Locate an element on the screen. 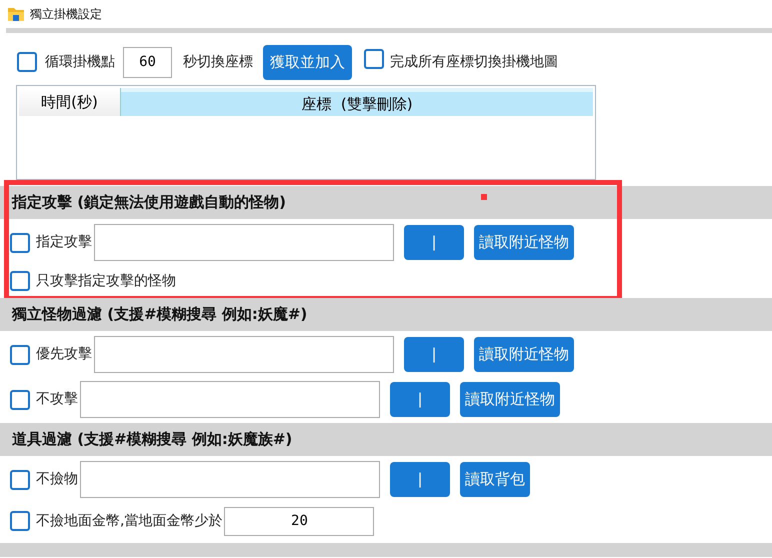 The image size is (772, 558). column-header: 座標 (雙擊刪除) is located at coordinates (357, 102).